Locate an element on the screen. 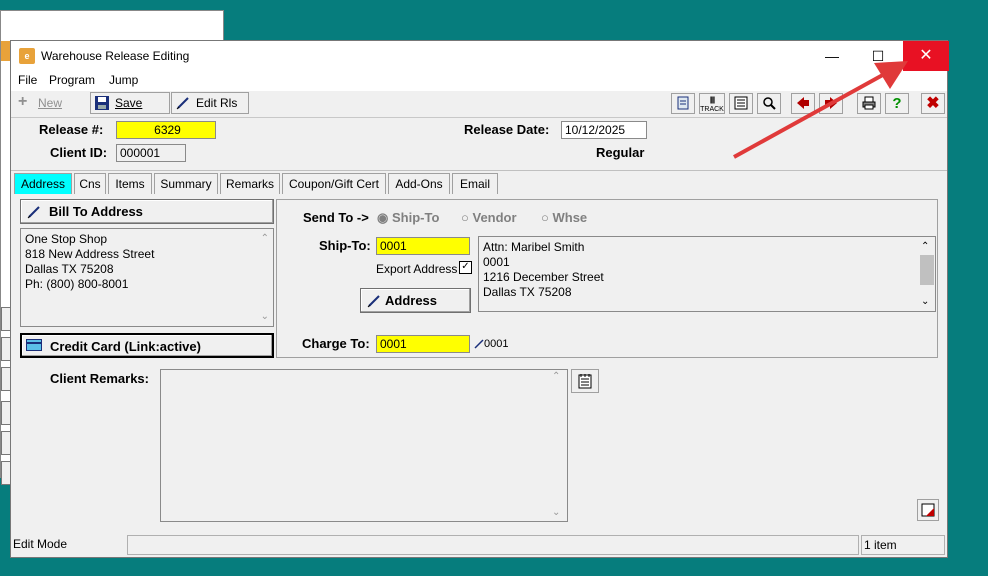 The height and width of the screenshot is (576, 988). tab-items: Items is located at coordinates (130, 183).